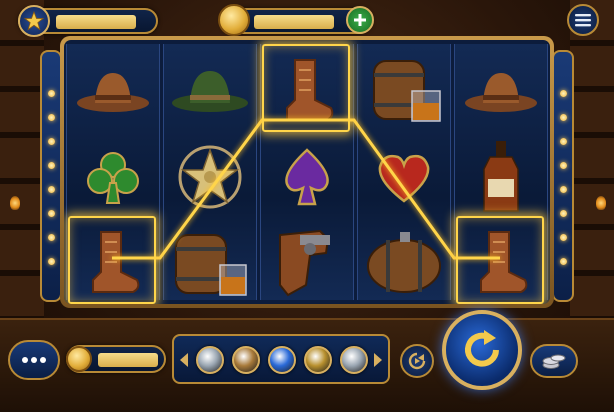  I want to click on coin-stack-button, so click(554, 361).